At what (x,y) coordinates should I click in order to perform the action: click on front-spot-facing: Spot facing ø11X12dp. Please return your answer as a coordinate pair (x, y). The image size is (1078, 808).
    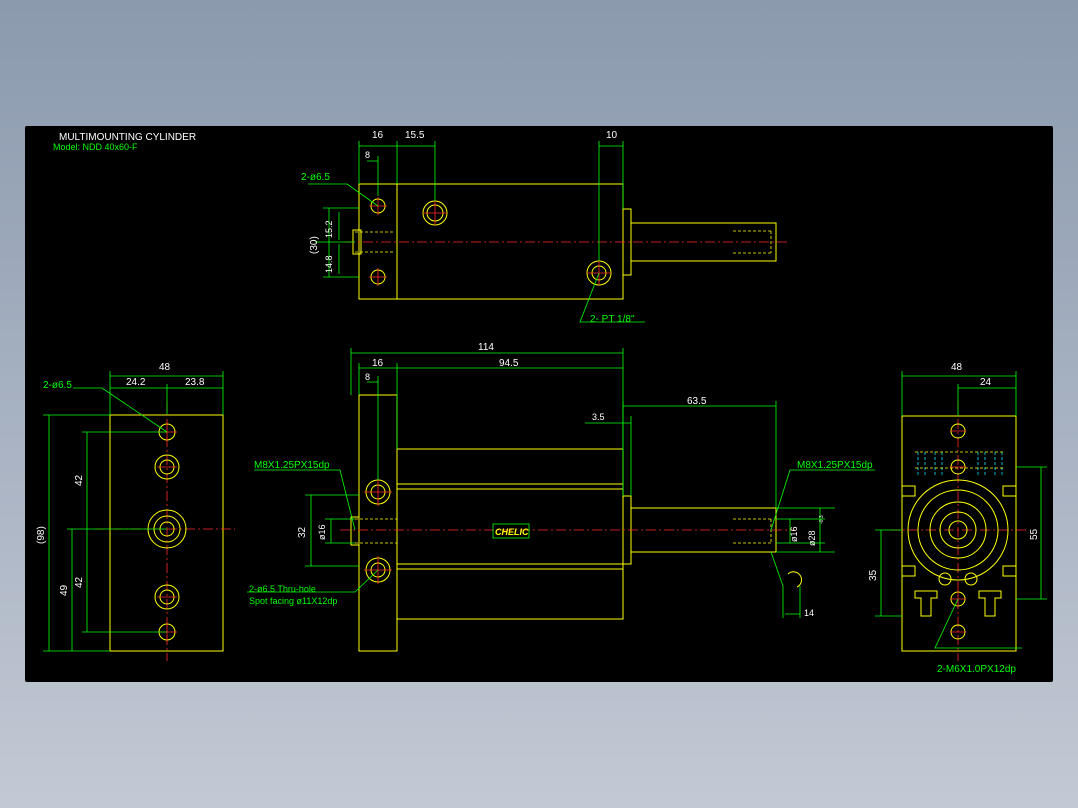
    Looking at the image, I should click on (293, 601).